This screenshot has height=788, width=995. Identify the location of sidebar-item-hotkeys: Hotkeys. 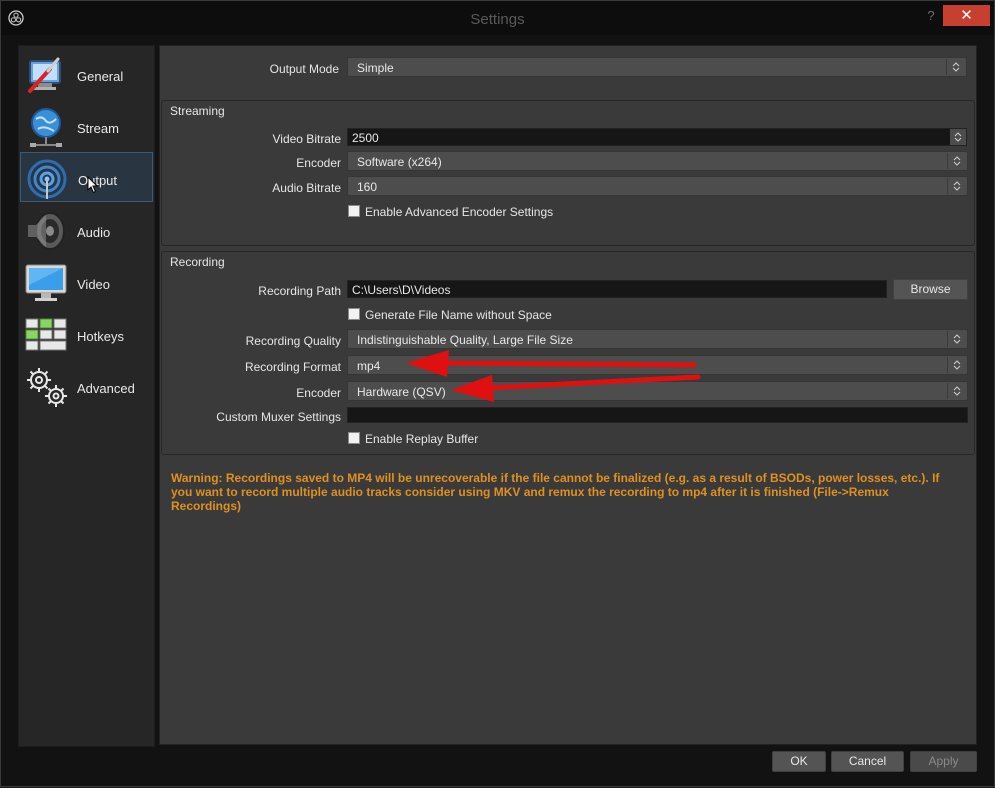
(86, 334).